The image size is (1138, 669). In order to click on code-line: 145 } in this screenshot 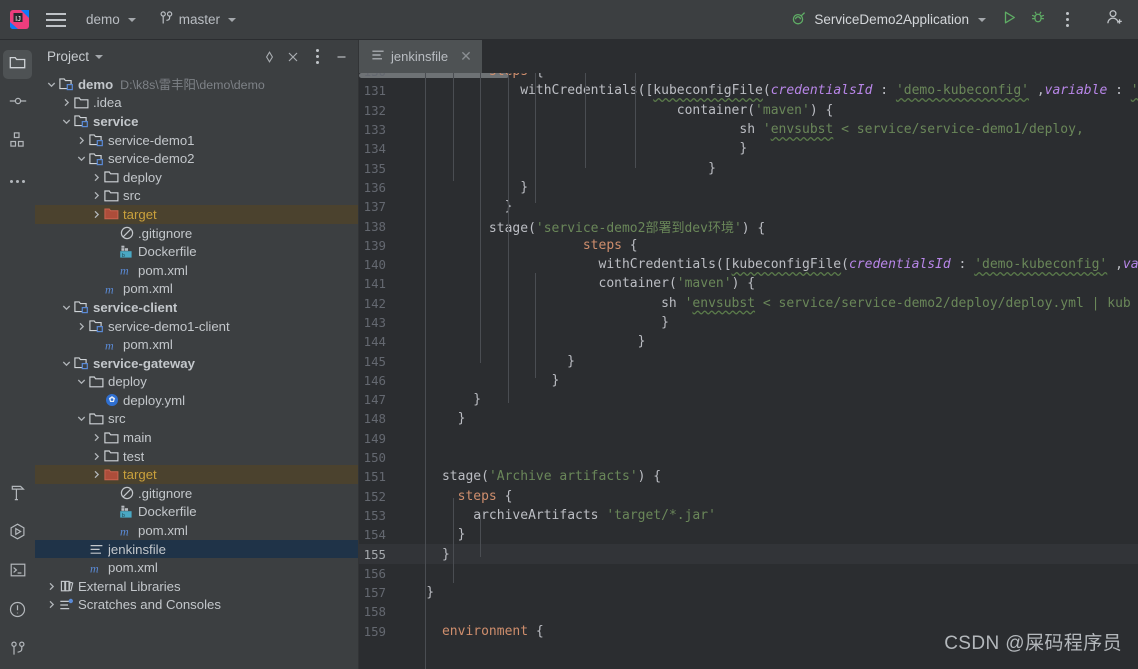, I will do `click(748, 360)`.